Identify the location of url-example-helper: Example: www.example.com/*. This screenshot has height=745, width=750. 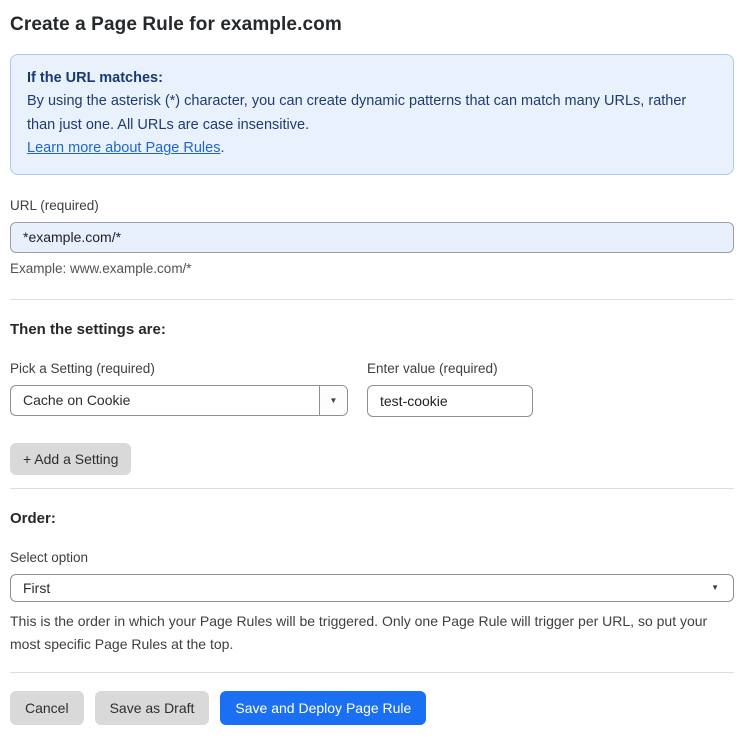
(101, 268).